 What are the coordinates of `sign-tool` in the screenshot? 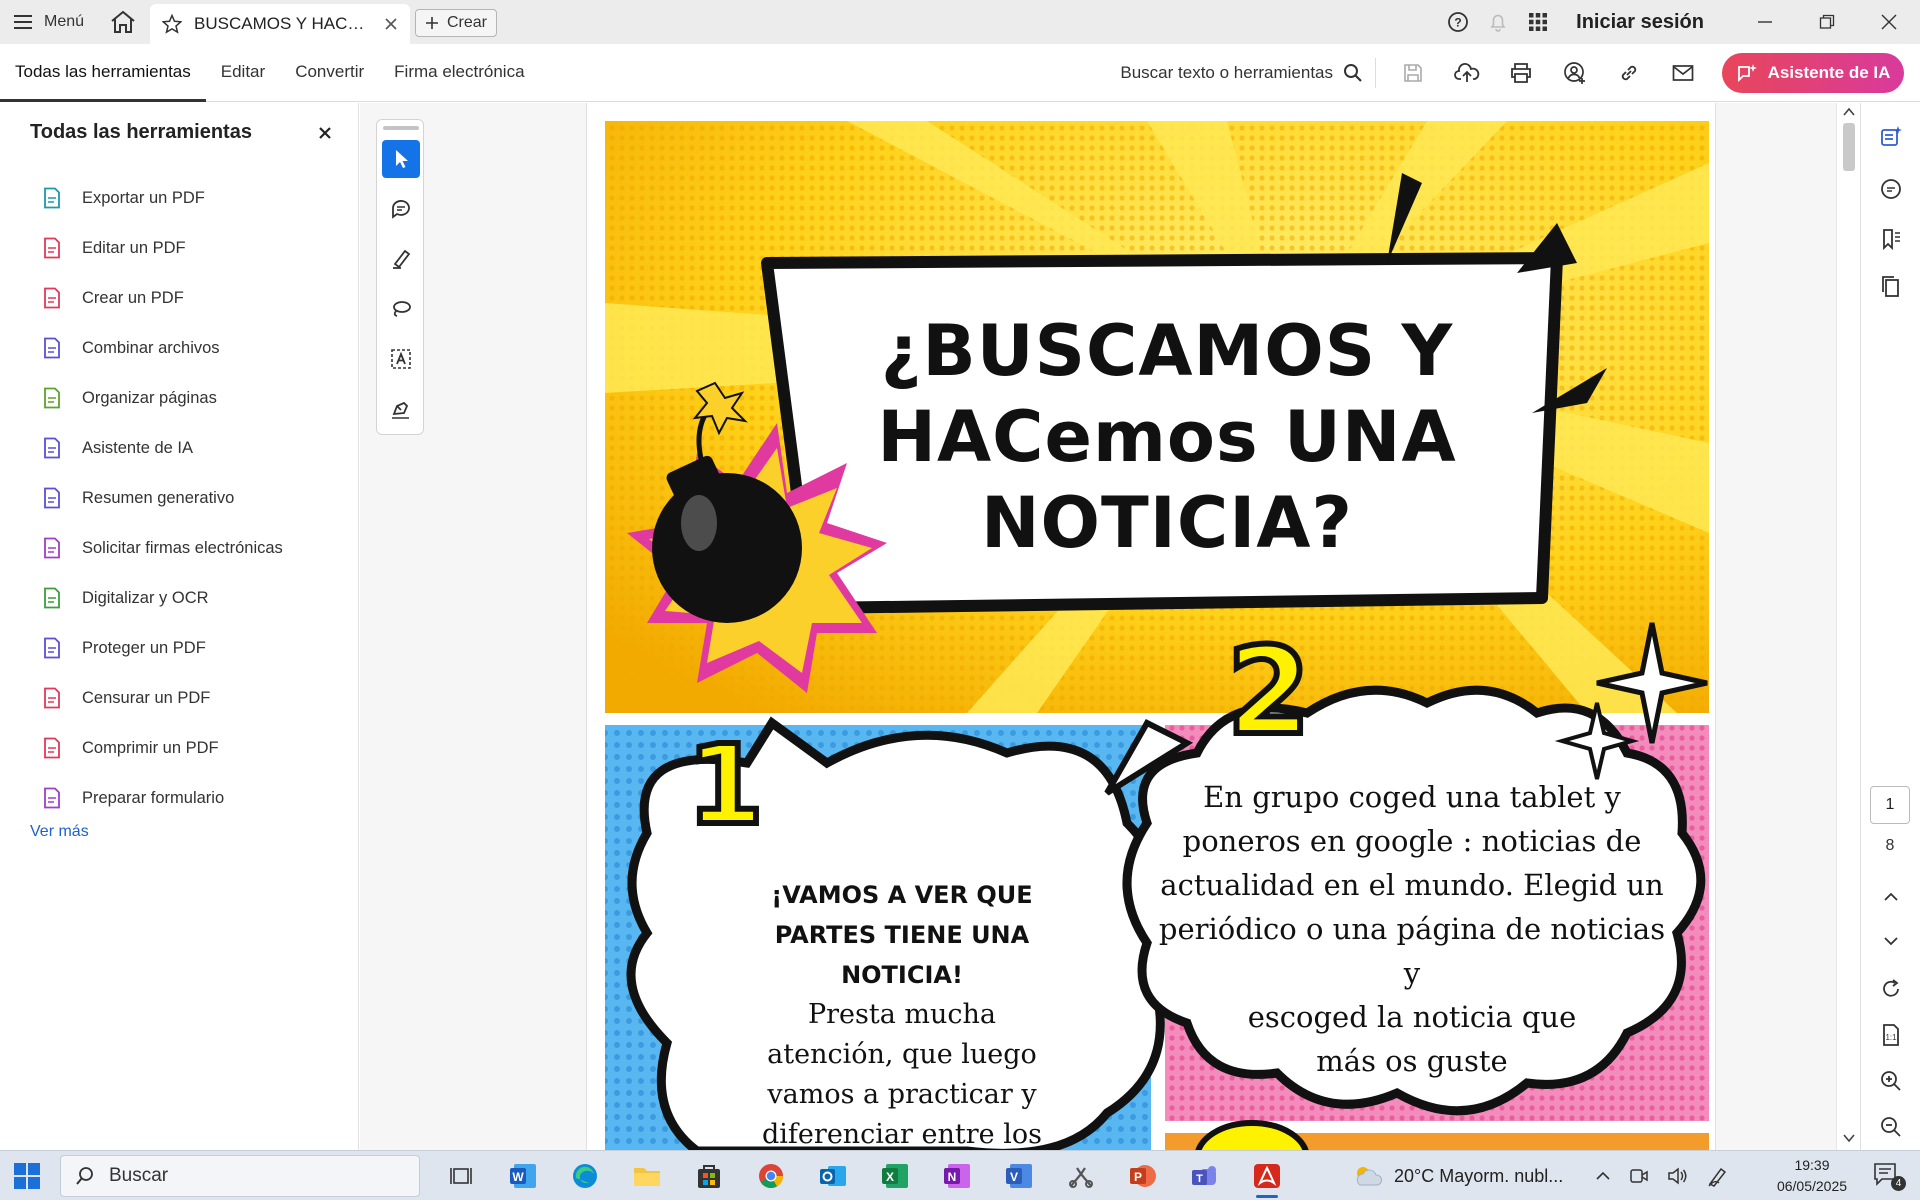 It's located at (401, 409).